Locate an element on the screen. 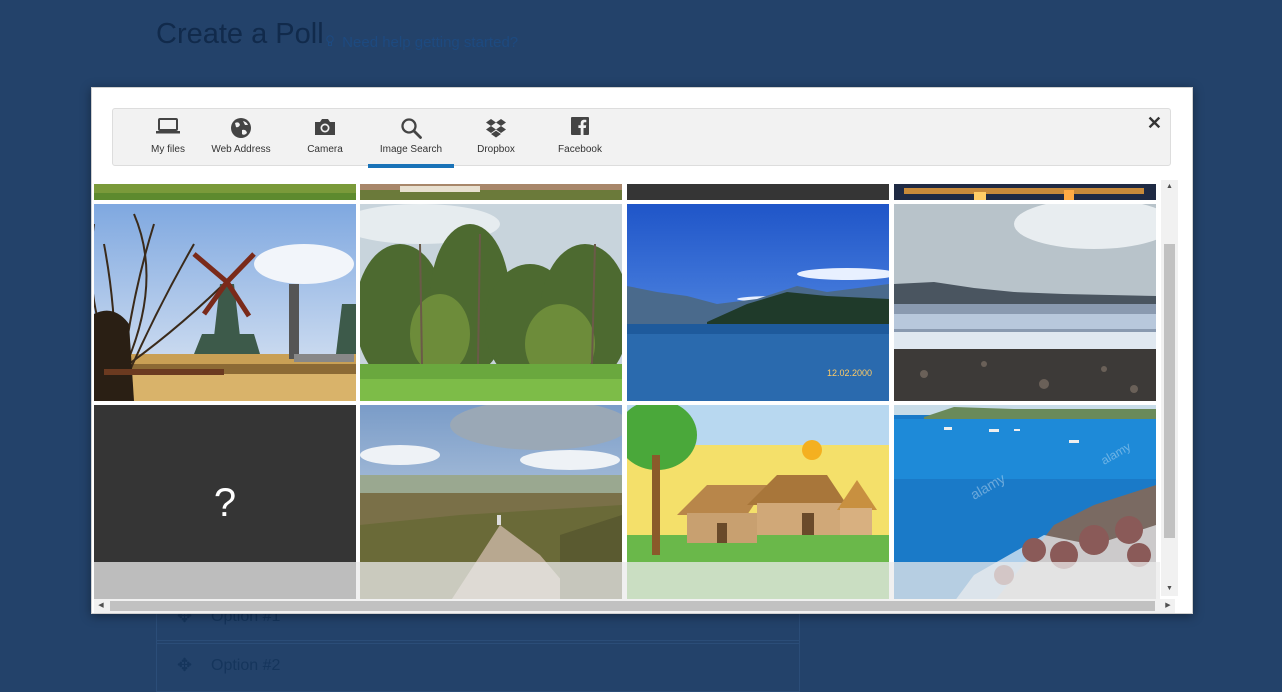 The image size is (1282, 692). vertical-scrollbar: ▲ ▼ is located at coordinates (1169, 388).